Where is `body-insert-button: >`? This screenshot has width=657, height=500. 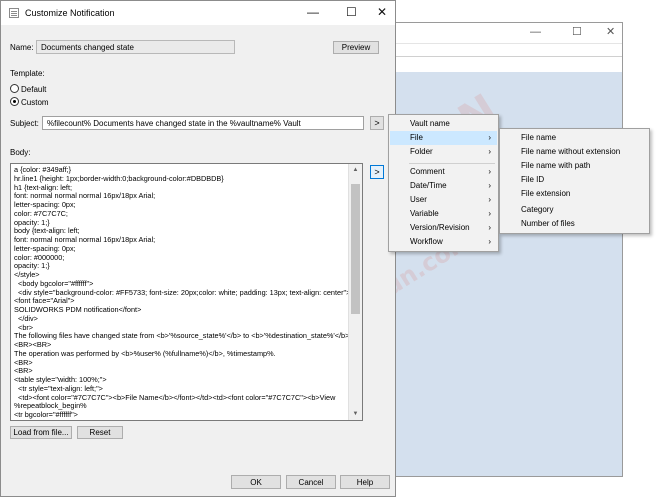 body-insert-button: > is located at coordinates (377, 172).